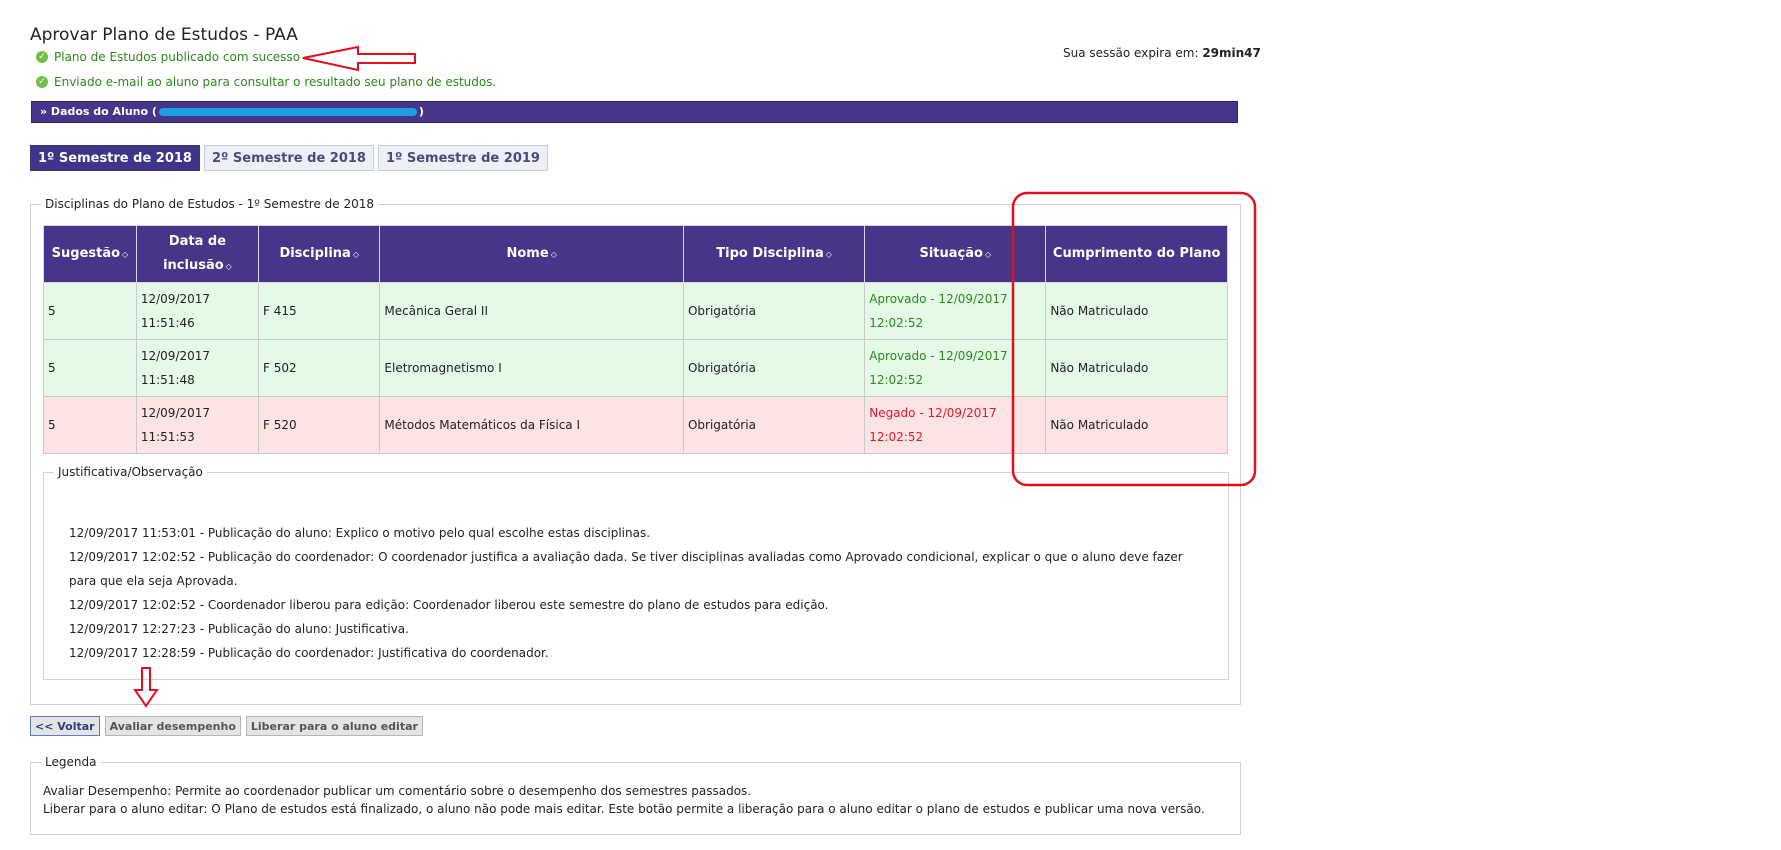 This screenshot has height=850, width=1781. What do you see at coordinates (955, 254) in the screenshot?
I see `col-situacao: Situação ◇` at bounding box center [955, 254].